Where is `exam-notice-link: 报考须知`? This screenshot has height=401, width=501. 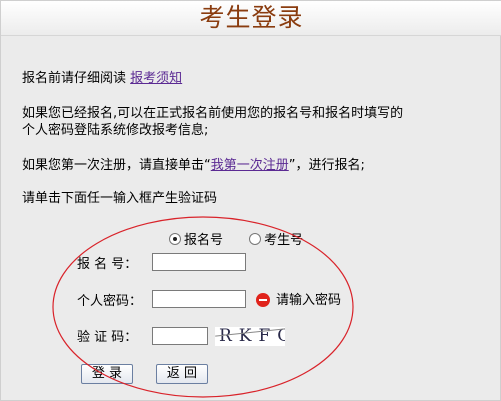 exam-notice-link: 报考须知 is located at coordinates (156, 78).